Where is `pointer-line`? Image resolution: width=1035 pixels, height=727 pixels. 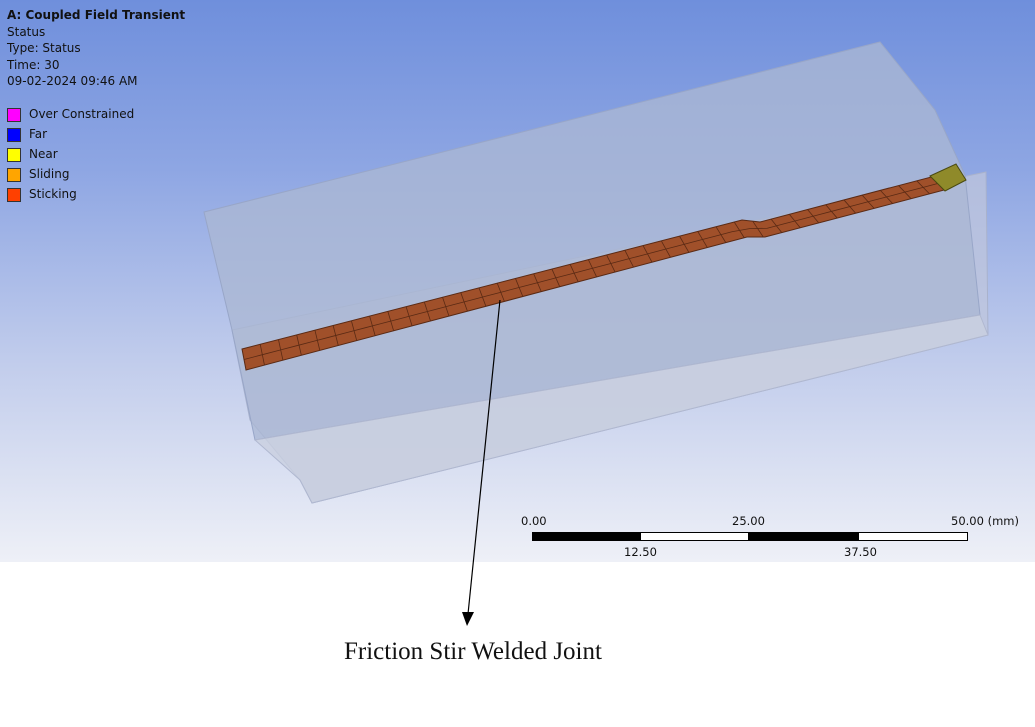
pointer-line is located at coordinates (484, 457).